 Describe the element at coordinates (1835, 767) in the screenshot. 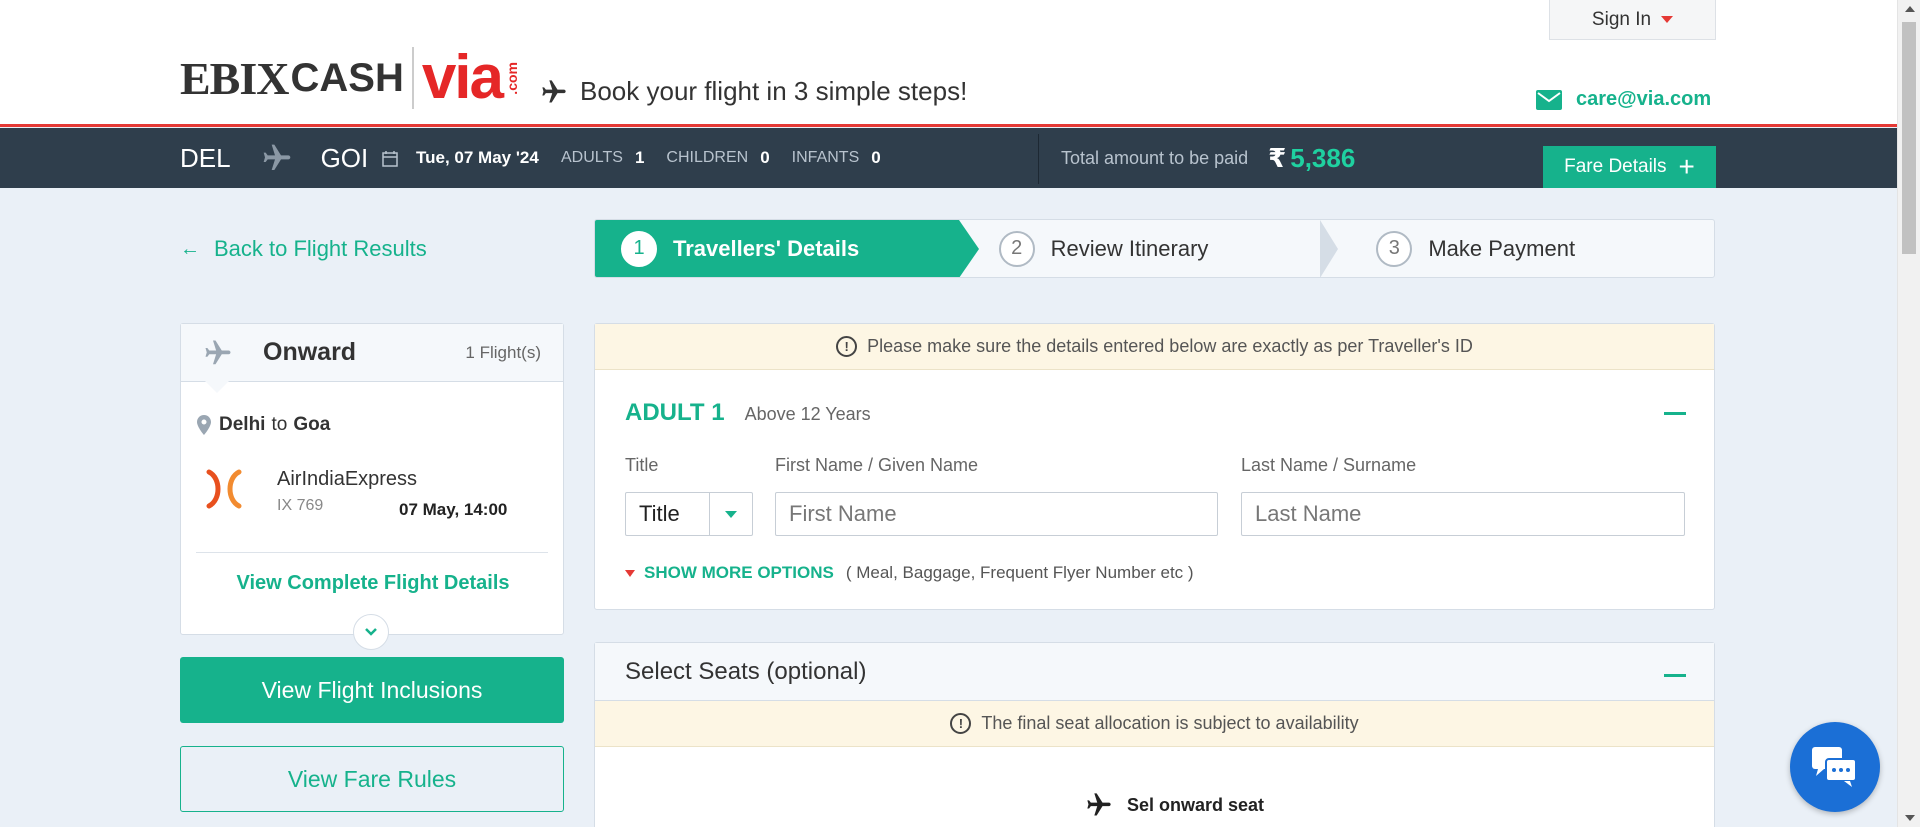

I see `chat-button` at that location.